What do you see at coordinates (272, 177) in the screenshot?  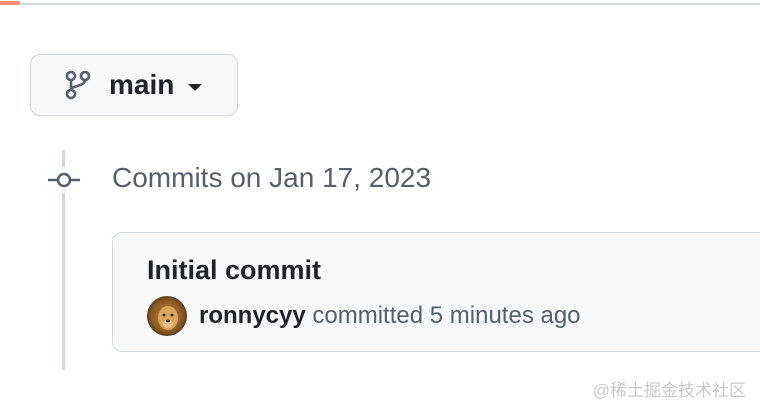 I see `commits-date-heading: Commits on Jan 17, 2023` at bounding box center [272, 177].